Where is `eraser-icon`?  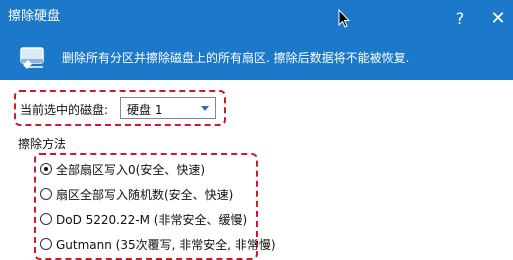 eraser-icon is located at coordinates (32, 58).